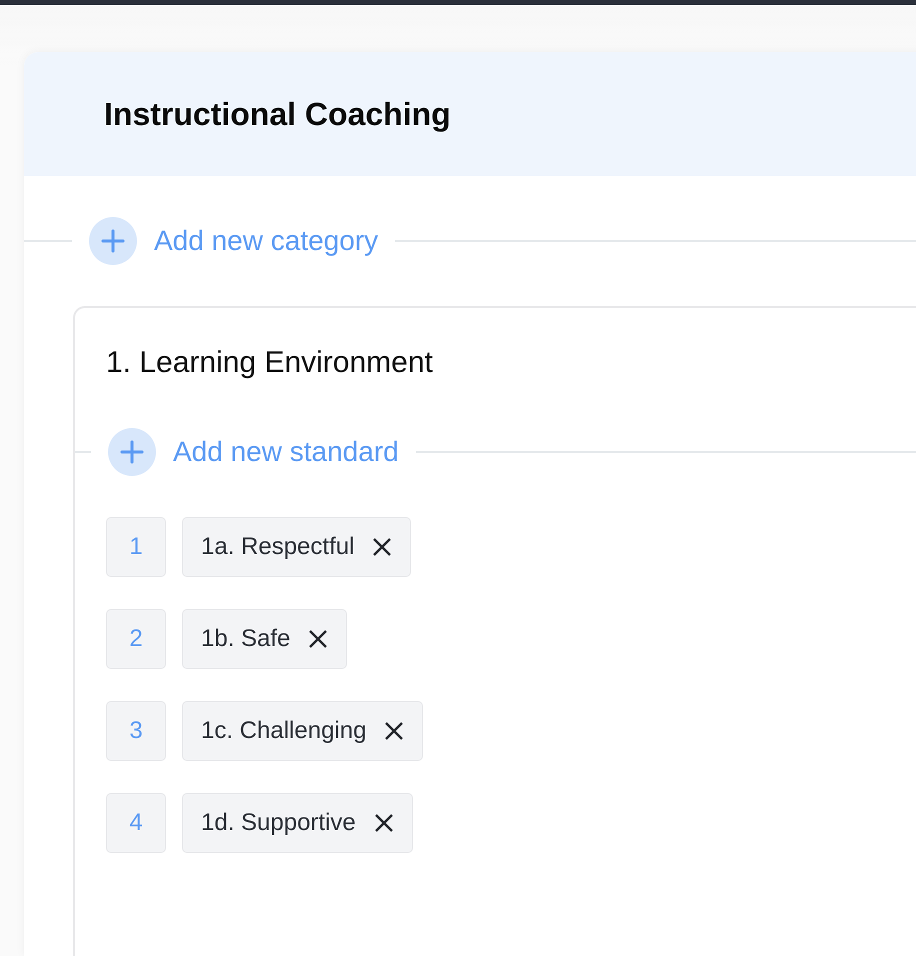 This screenshot has width=916, height=956. What do you see at coordinates (245, 639) in the screenshot?
I see `standard-label: 1b. Safe` at bounding box center [245, 639].